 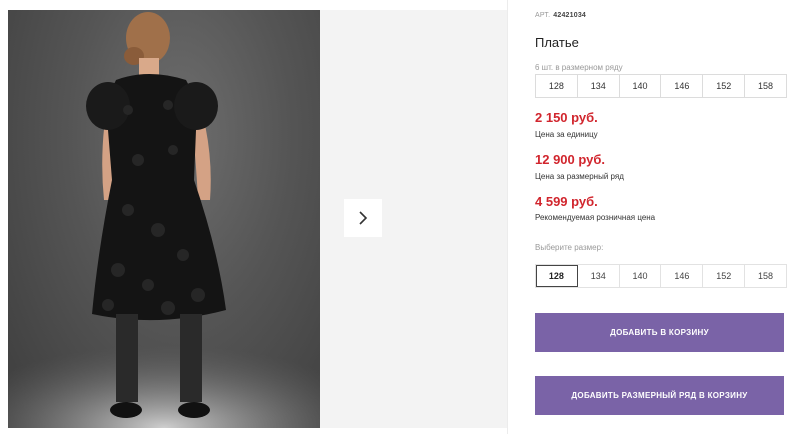 I want to click on size-option-158: 158, so click(x=765, y=276).